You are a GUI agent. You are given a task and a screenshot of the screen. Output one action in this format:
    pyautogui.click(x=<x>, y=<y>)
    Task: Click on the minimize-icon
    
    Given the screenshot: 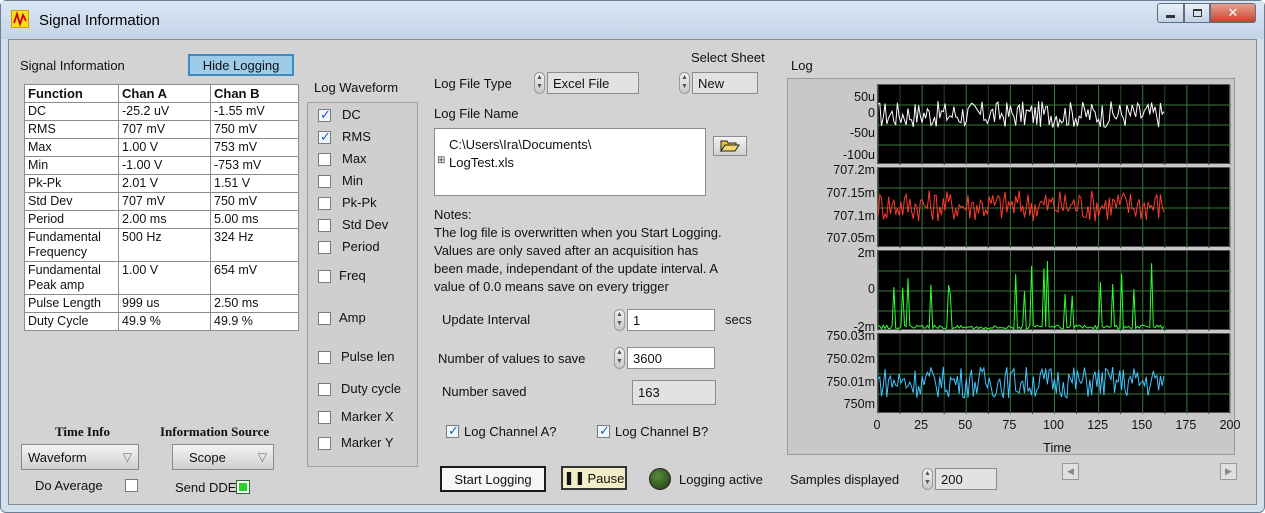 What is the action you would take?
    pyautogui.click(x=1170, y=16)
    